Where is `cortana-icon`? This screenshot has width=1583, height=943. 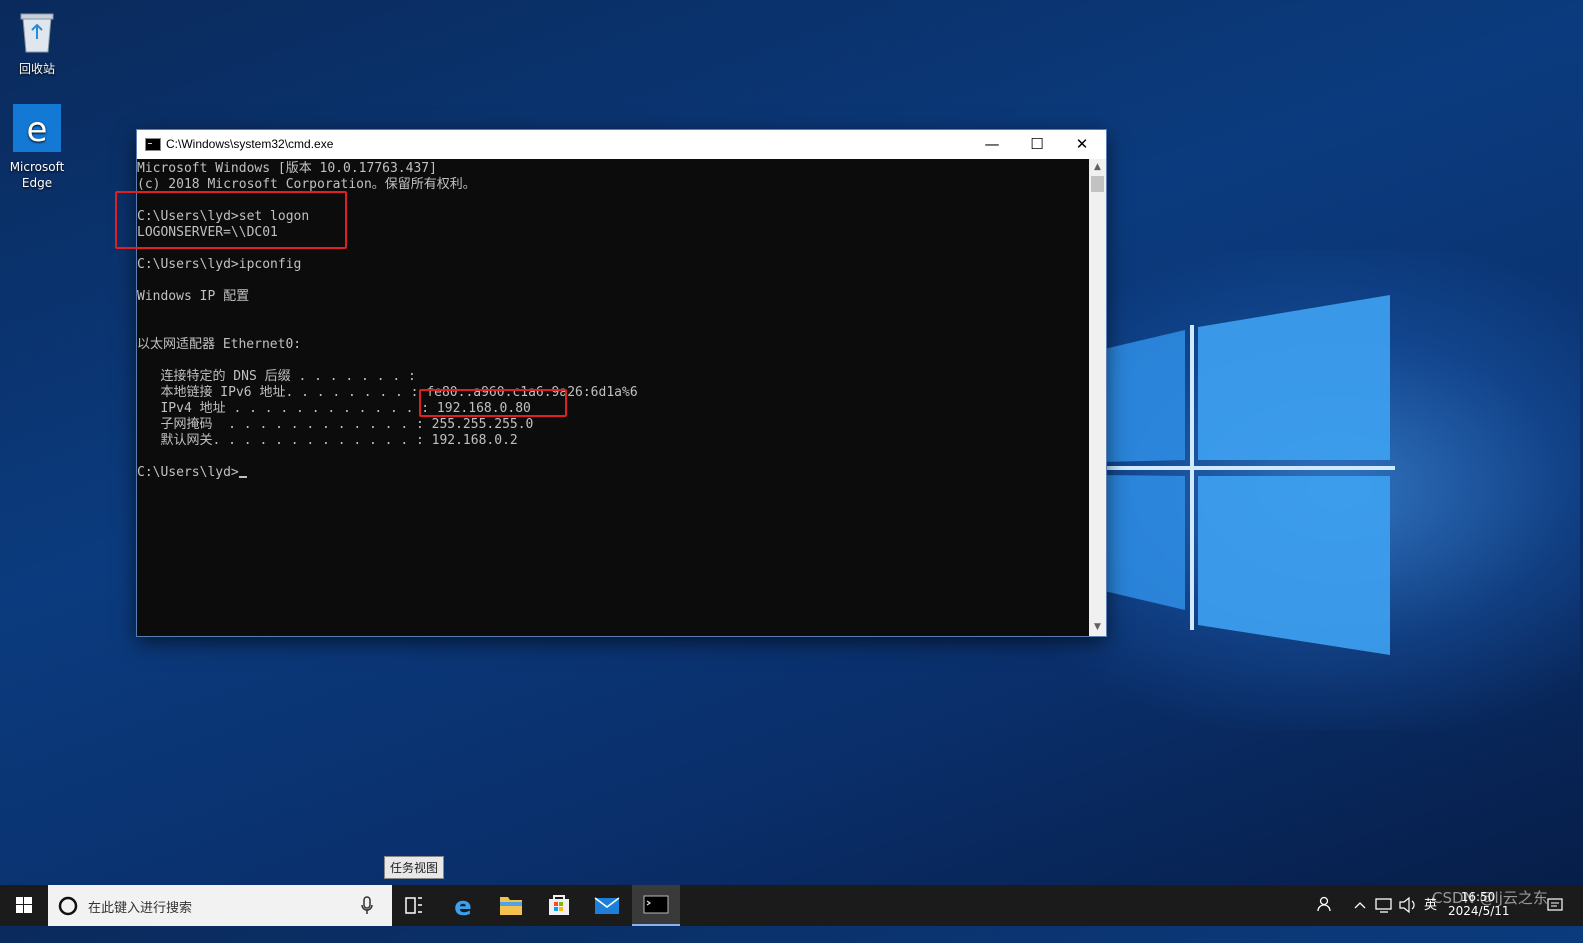
cortana-icon is located at coordinates (68, 906).